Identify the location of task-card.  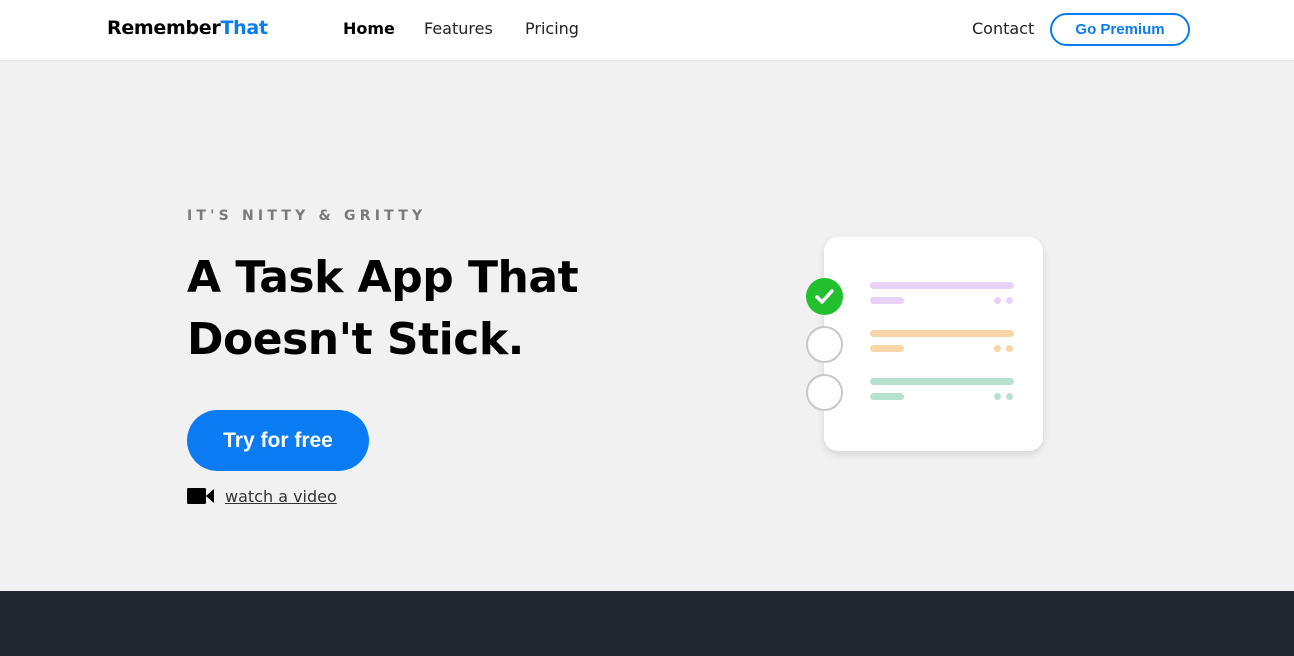
(933, 344).